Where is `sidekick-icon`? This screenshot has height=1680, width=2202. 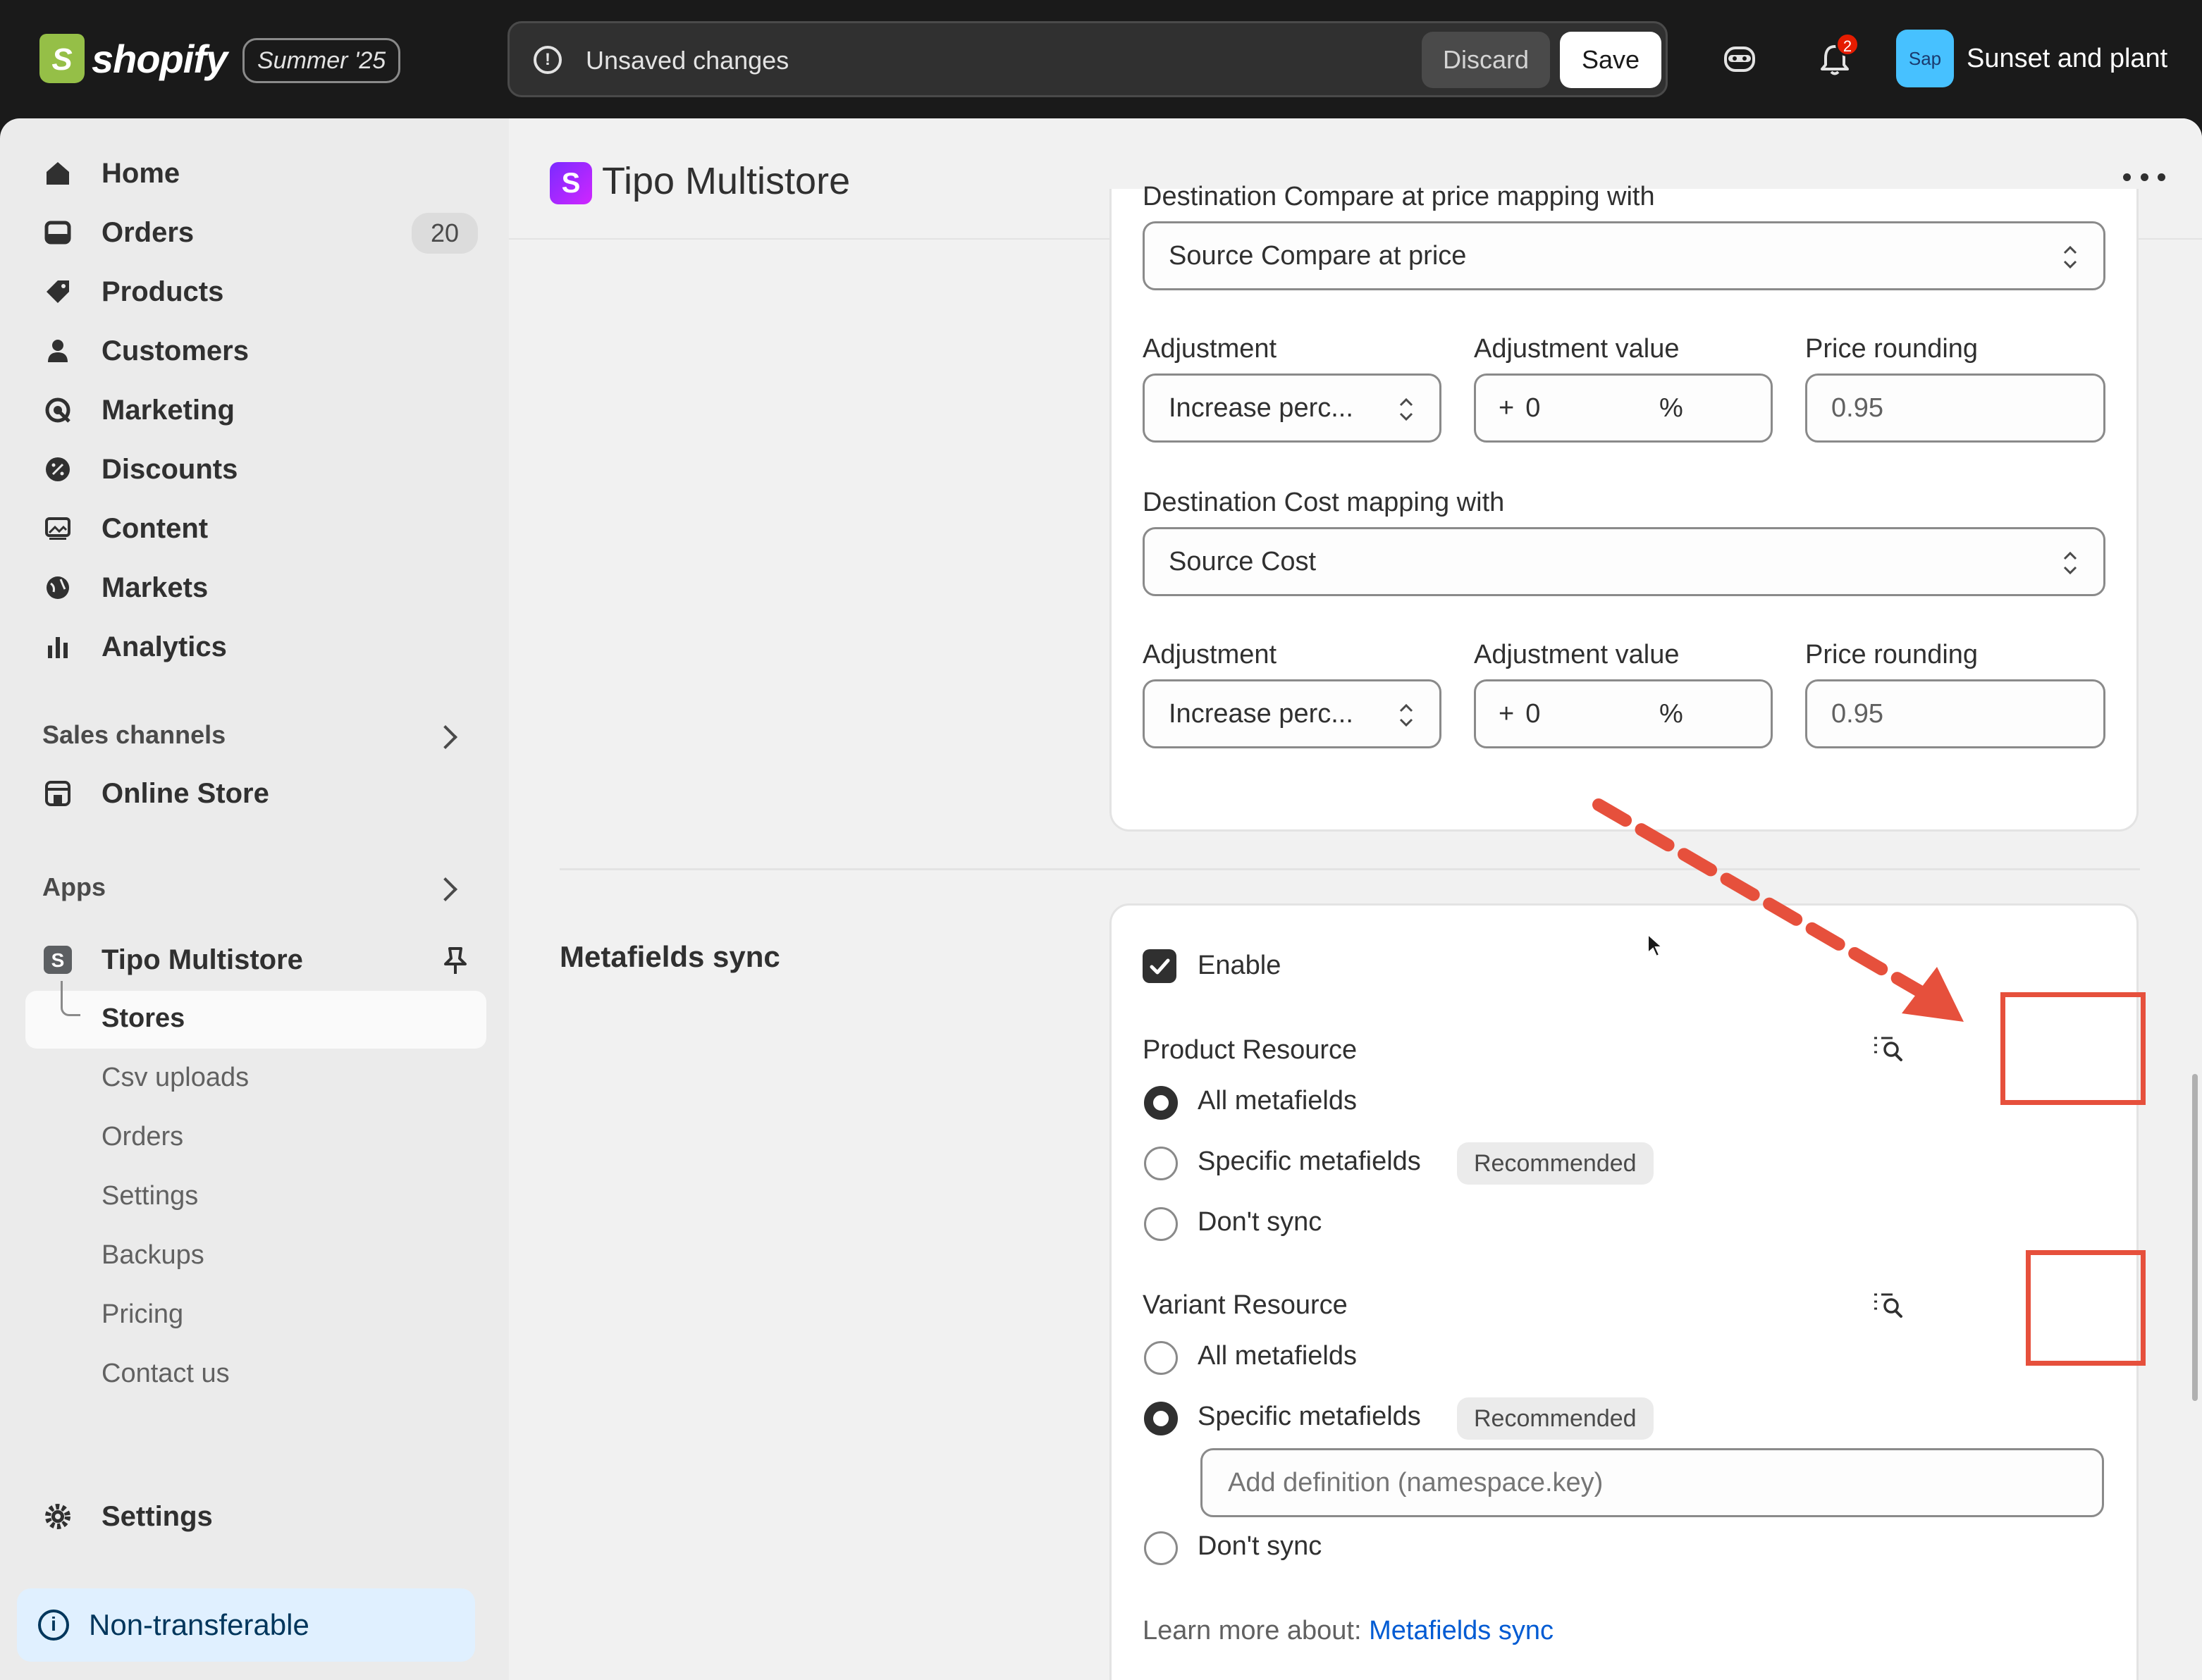 sidekick-icon is located at coordinates (1740, 59).